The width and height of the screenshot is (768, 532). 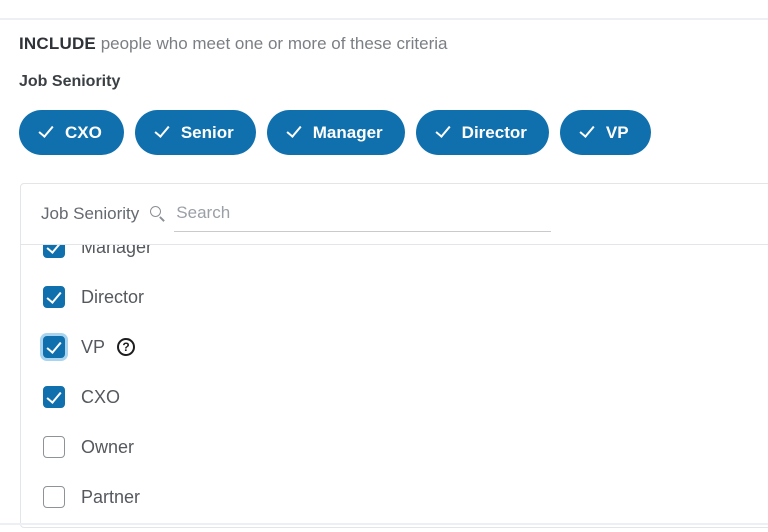 What do you see at coordinates (117, 251) in the screenshot?
I see `list-item-label: Manager` at bounding box center [117, 251].